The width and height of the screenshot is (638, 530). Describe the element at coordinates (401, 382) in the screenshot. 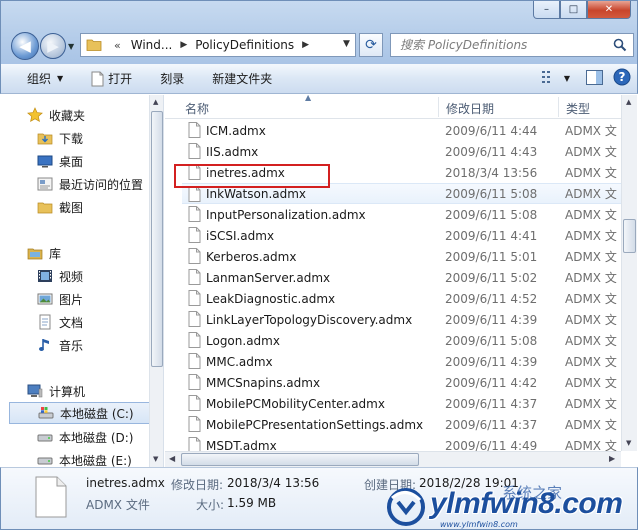

I see `file-row: MMCSnapins.admx 2009/6/11 4:42 ADMX 文` at that location.